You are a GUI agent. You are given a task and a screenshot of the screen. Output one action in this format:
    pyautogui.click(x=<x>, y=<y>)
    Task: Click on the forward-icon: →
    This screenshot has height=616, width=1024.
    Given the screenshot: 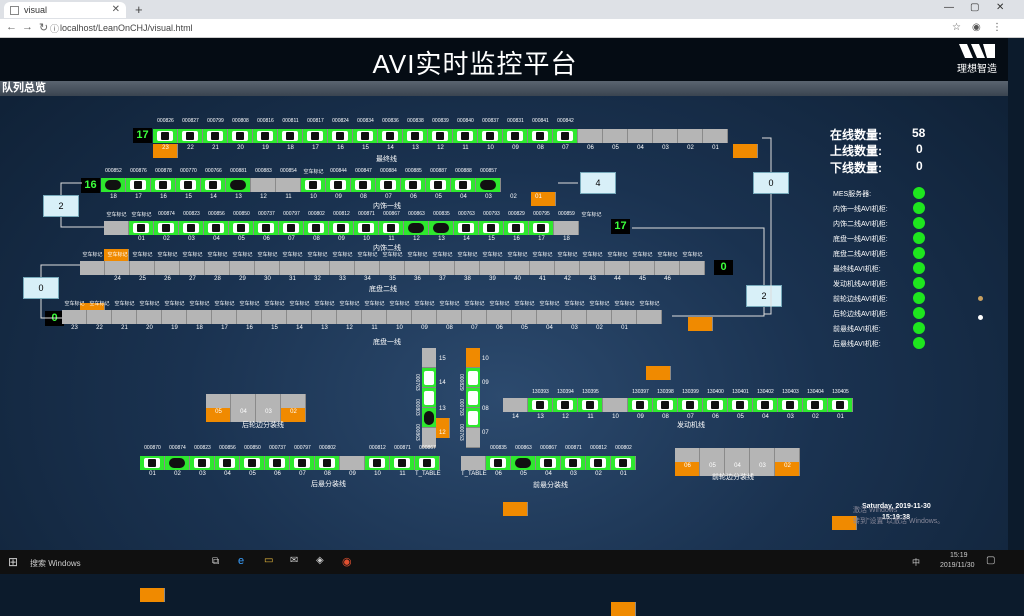 What is the action you would take?
    pyautogui.click(x=27, y=27)
    